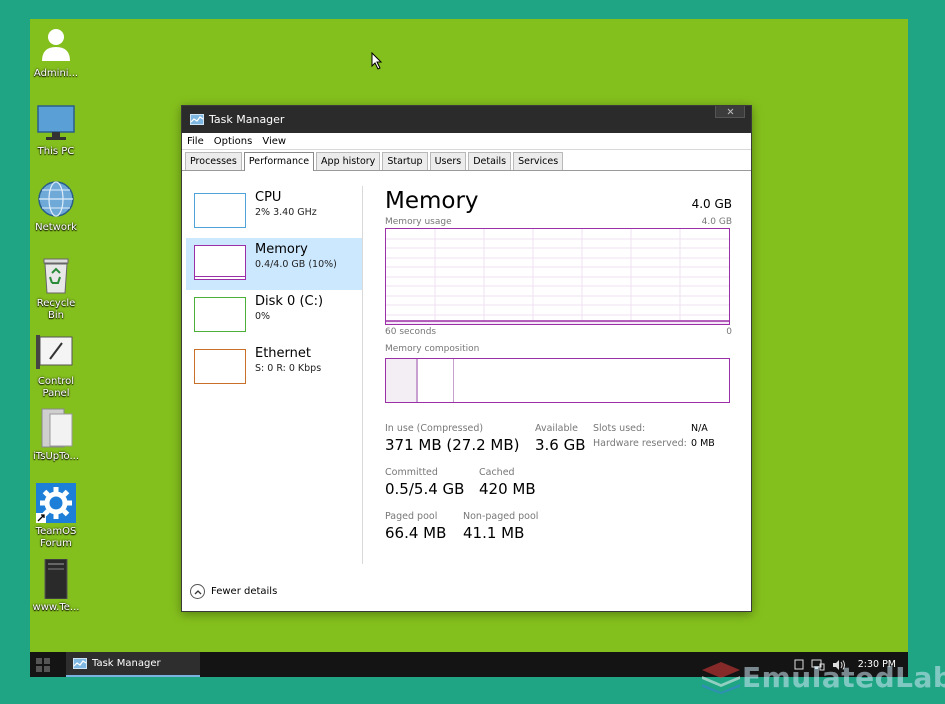 The image size is (945, 704). Describe the element at coordinates (822, 677) in the screenshot. I see `watermark: EmulatedLab` at that location.